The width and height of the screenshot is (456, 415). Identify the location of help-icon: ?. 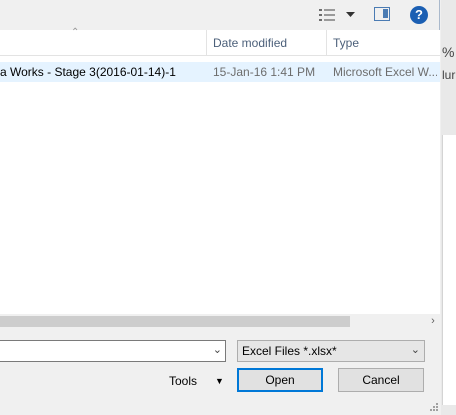
(419, 15).